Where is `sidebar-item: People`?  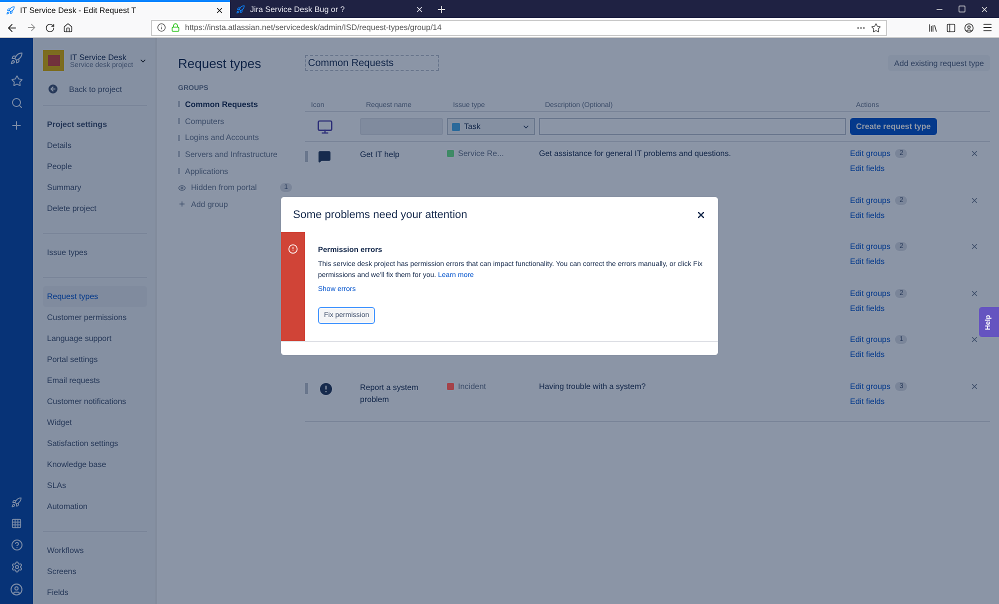
sidebar-item: People is located at coordinates (95, 166).